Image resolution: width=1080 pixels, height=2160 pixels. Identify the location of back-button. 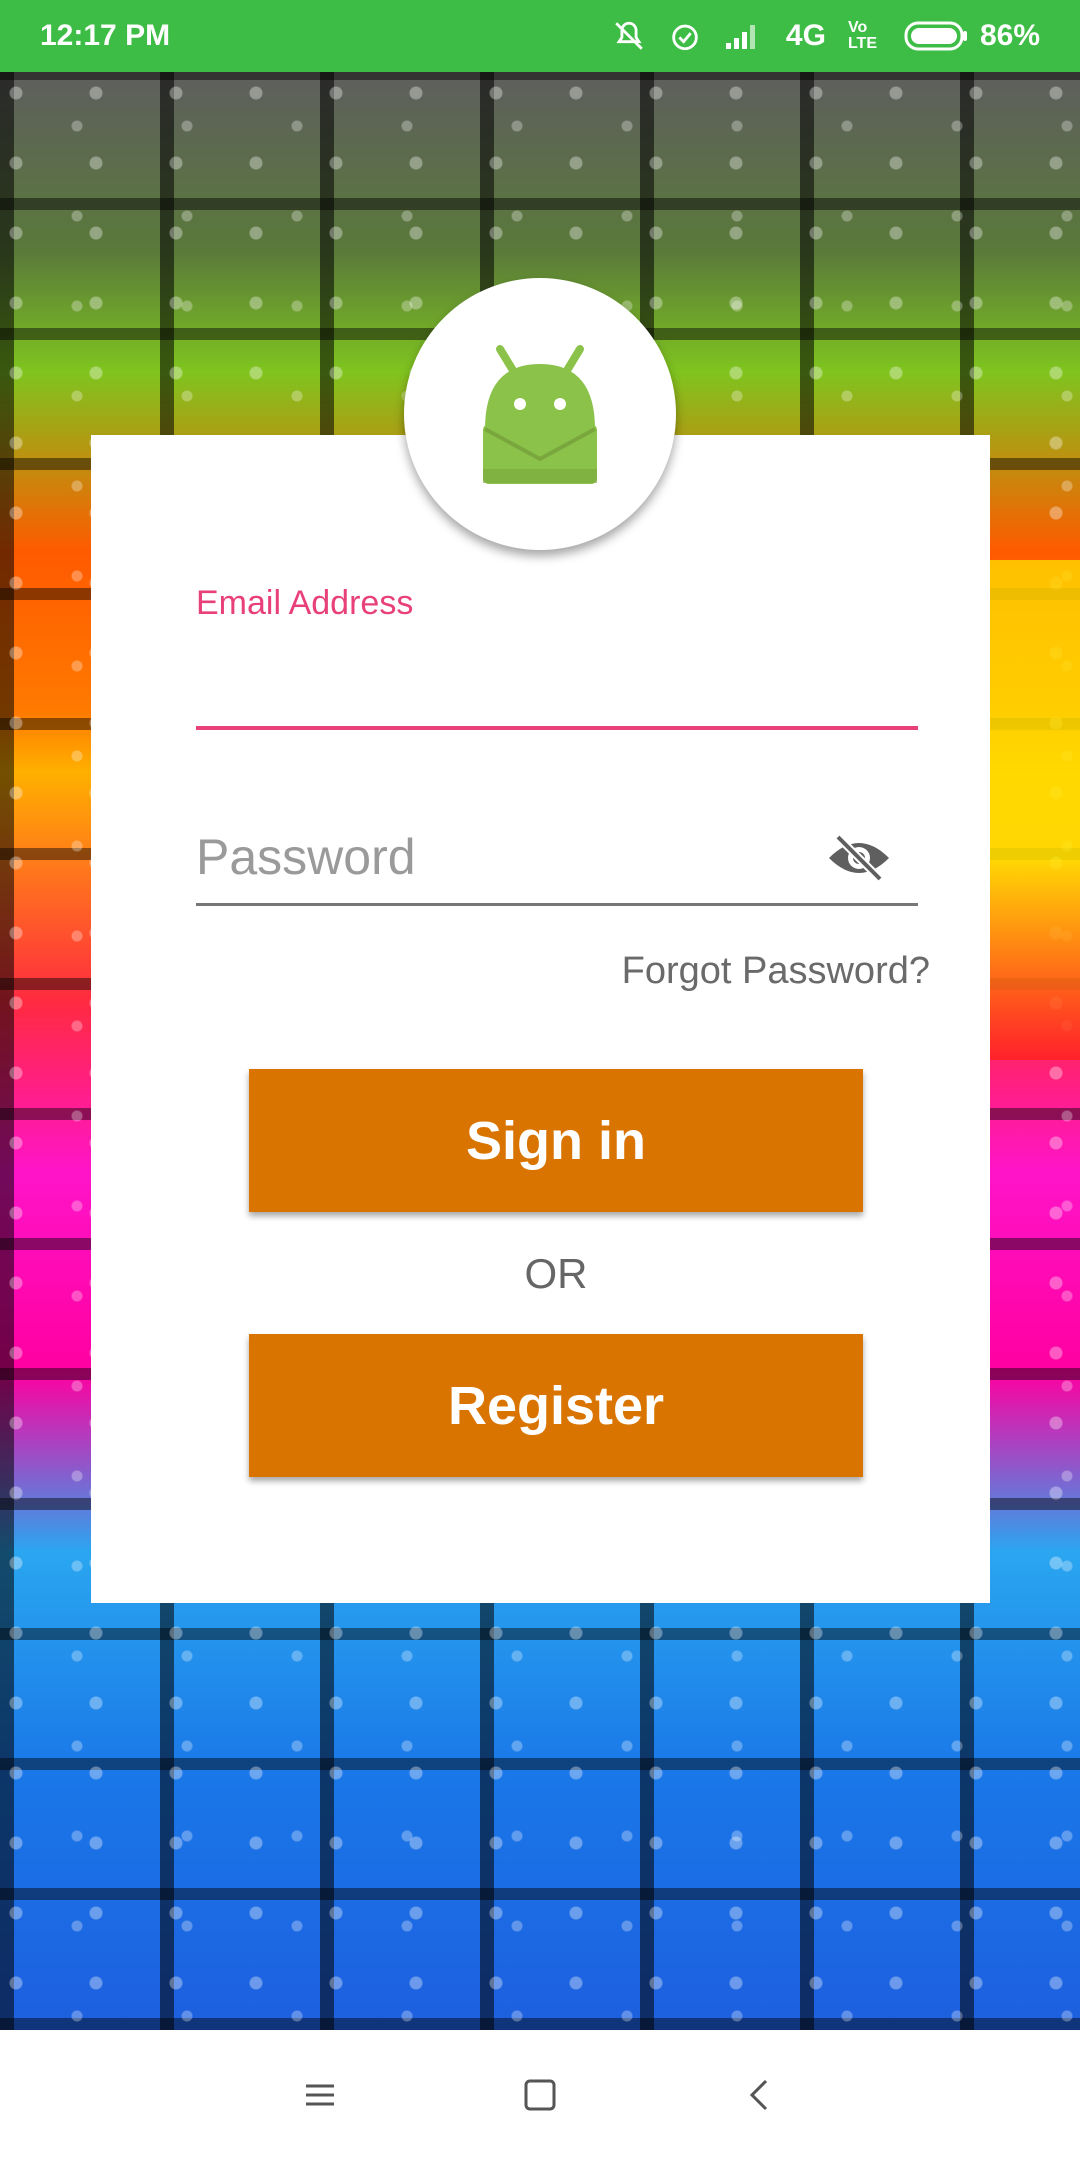
(760, 2095).